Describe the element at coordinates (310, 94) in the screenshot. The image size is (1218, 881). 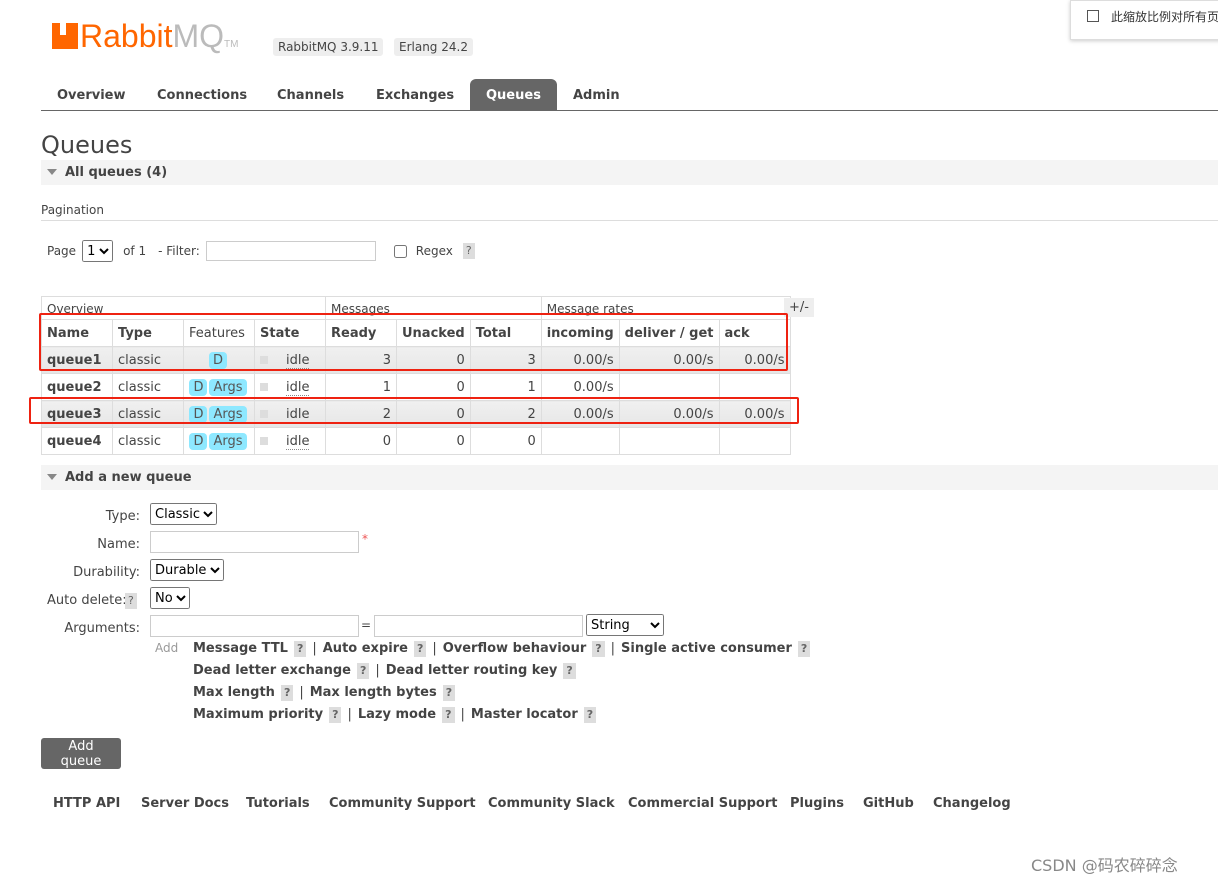
I see `tab-channels: Channels` at that location.